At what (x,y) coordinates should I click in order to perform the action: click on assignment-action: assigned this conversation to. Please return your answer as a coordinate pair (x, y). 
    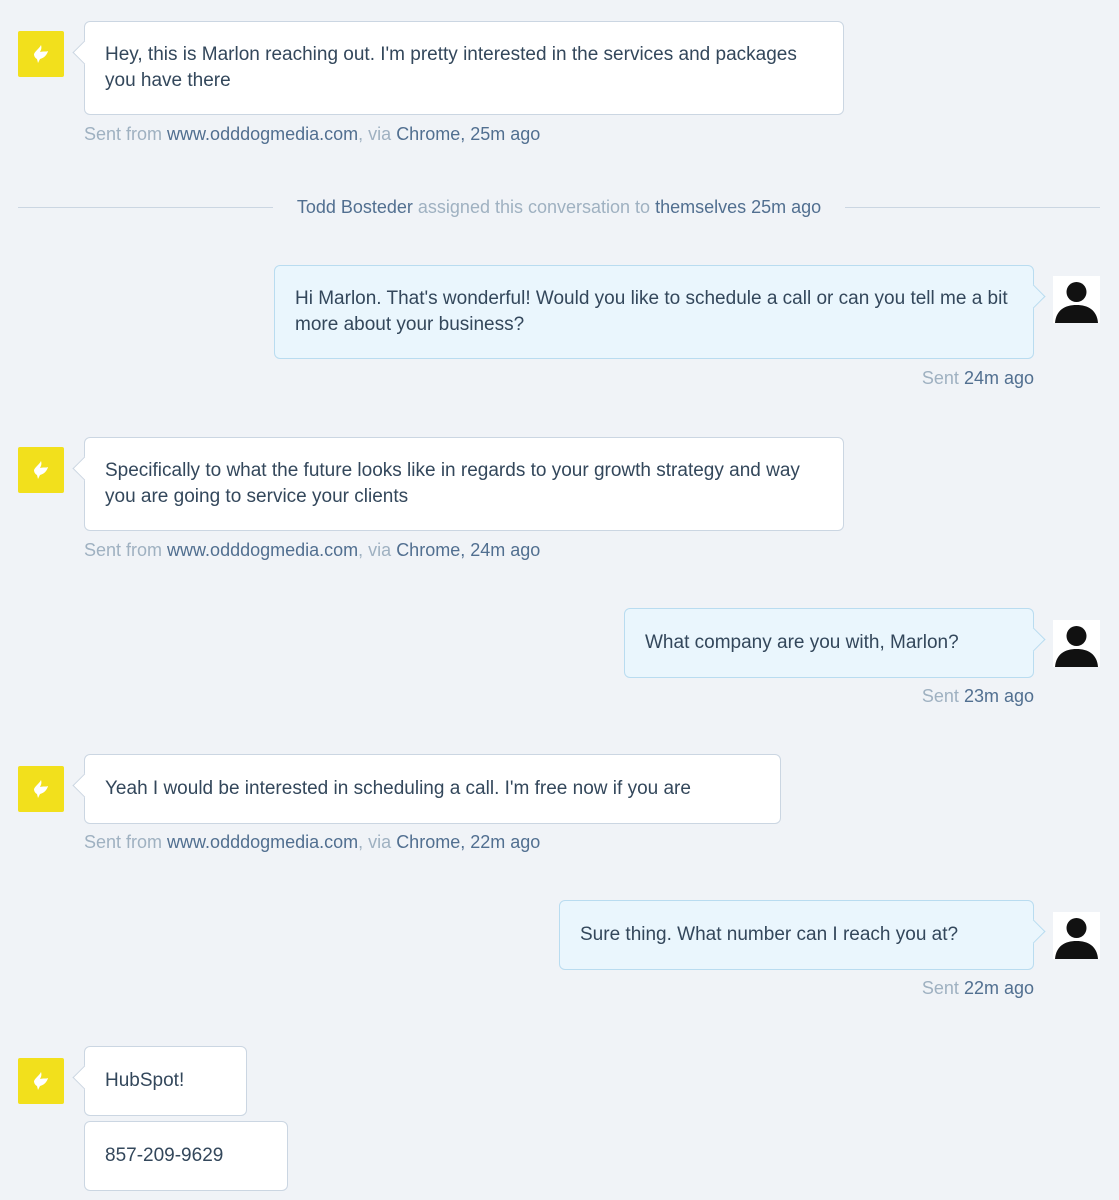
    Looking at the image, I should click on (534, 207).